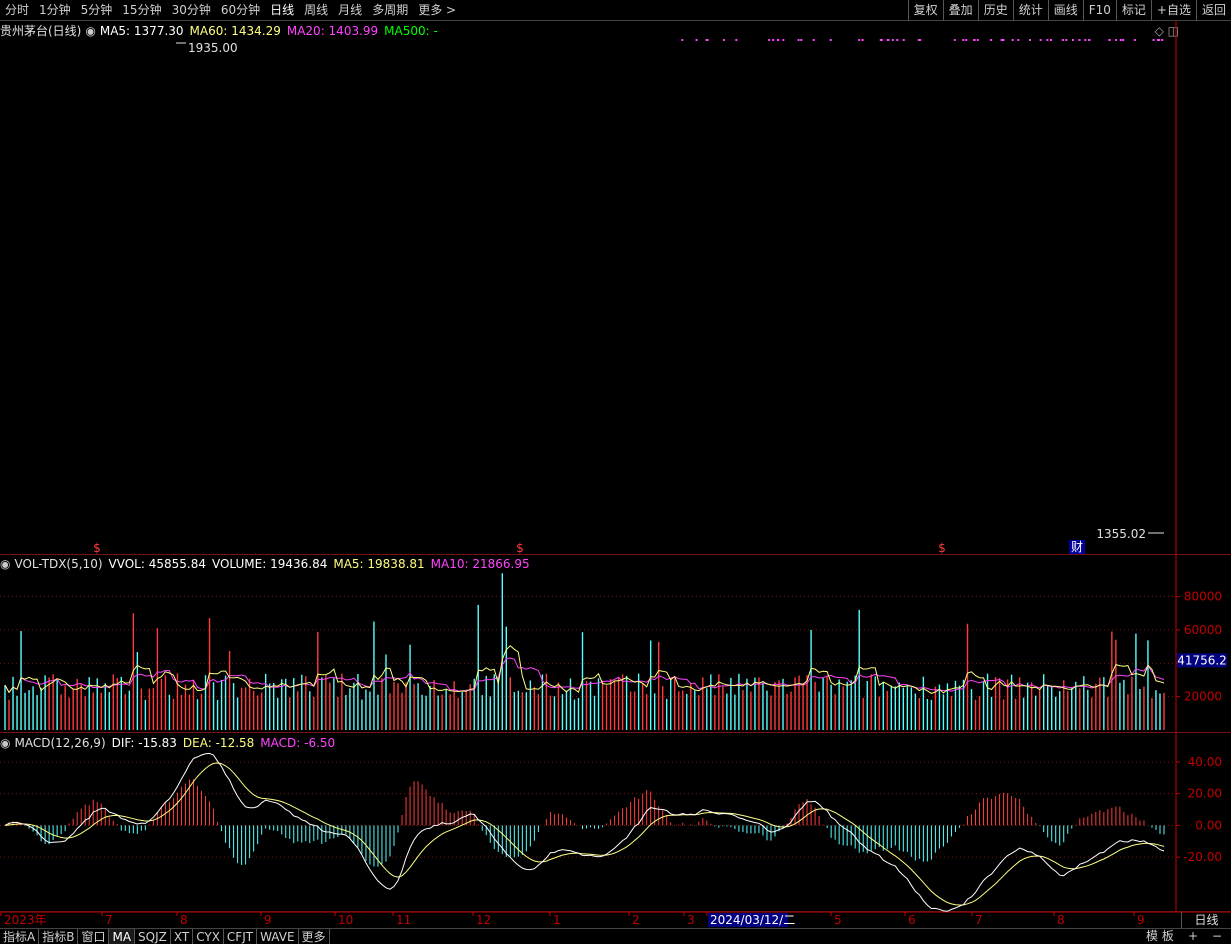  Describe the element at coordinates (1206, 920) in the screenshot. I see `period-button: 日线` at that location.